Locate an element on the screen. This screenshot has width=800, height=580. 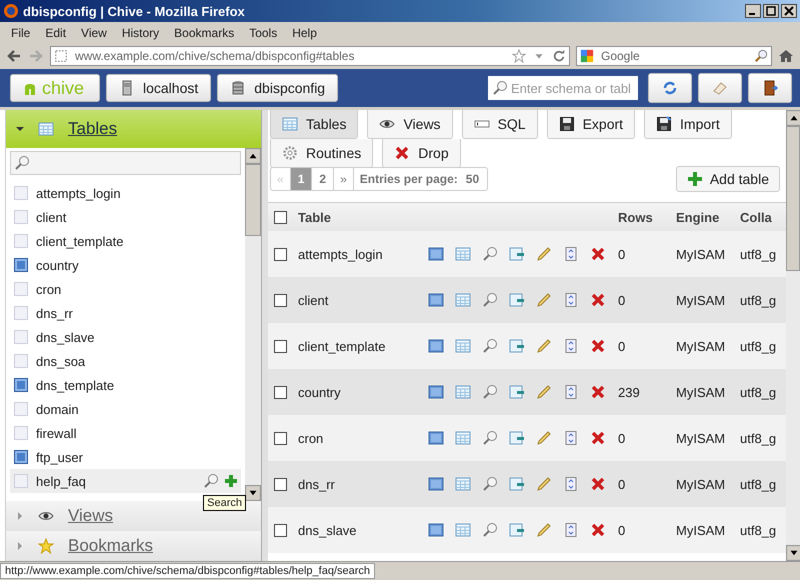
menu-item: View is located at coordinates (94, 33).